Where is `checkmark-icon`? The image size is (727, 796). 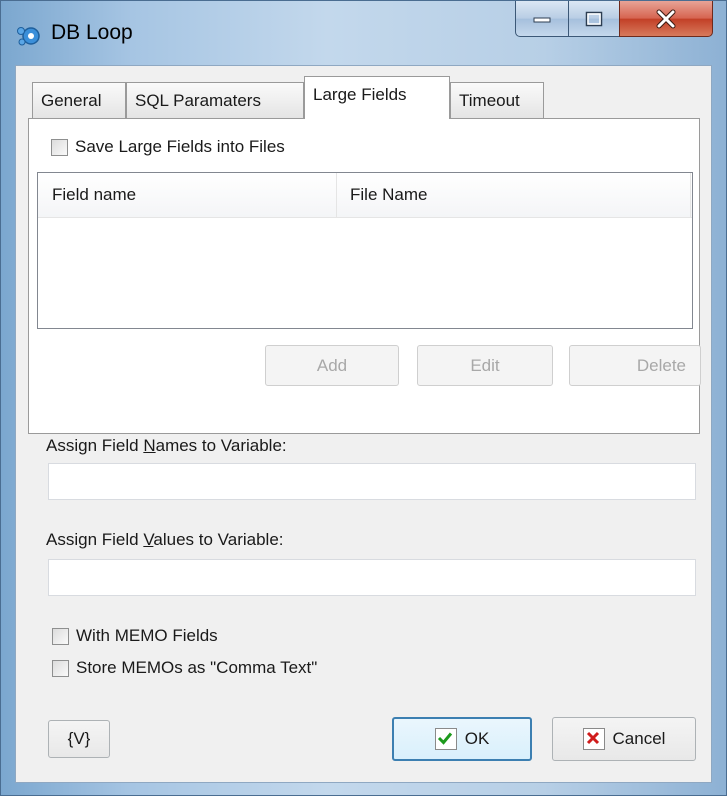
checkmark-icon is located at coordinates (445, 739).